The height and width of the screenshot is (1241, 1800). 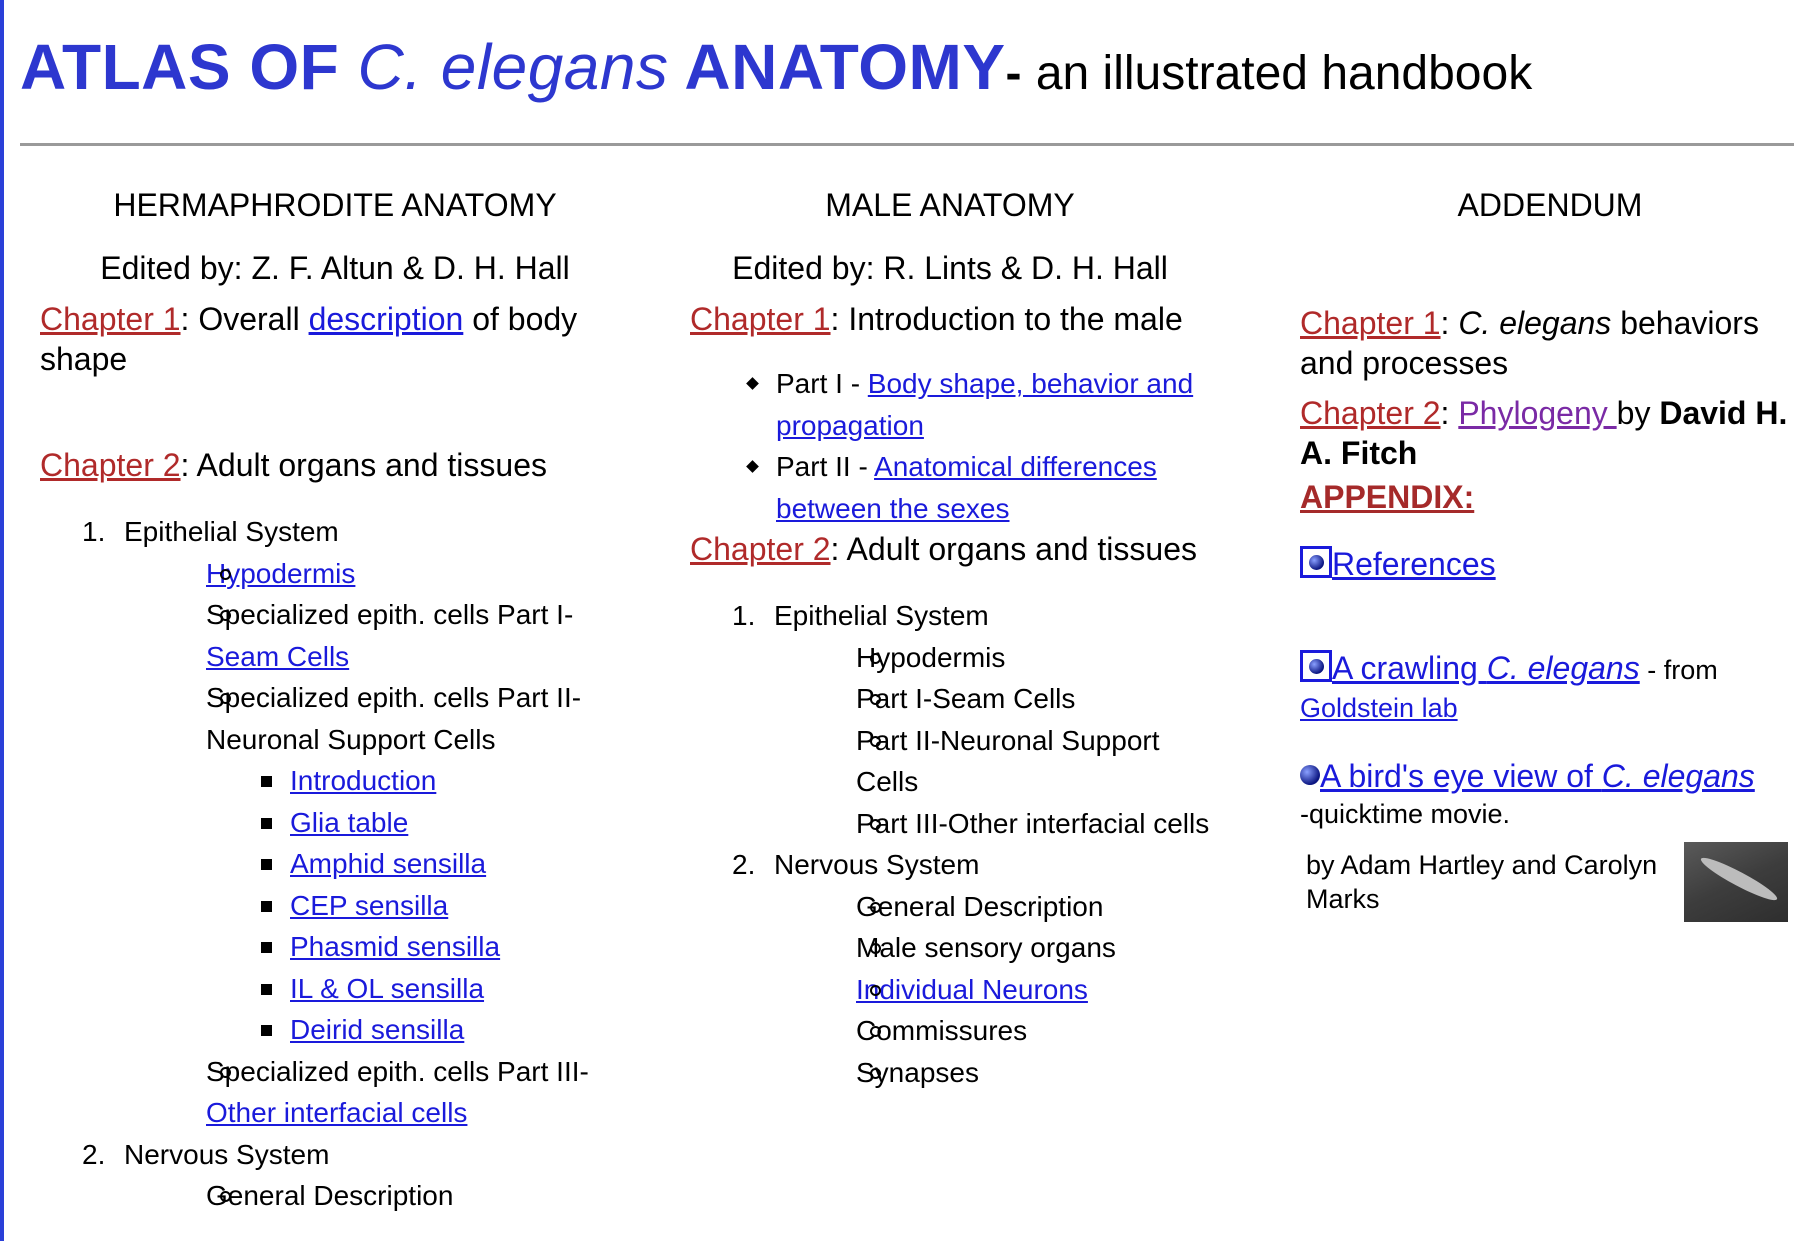 I want to click on herm-introduction-link: Introduction, so click(x=363, y=780).